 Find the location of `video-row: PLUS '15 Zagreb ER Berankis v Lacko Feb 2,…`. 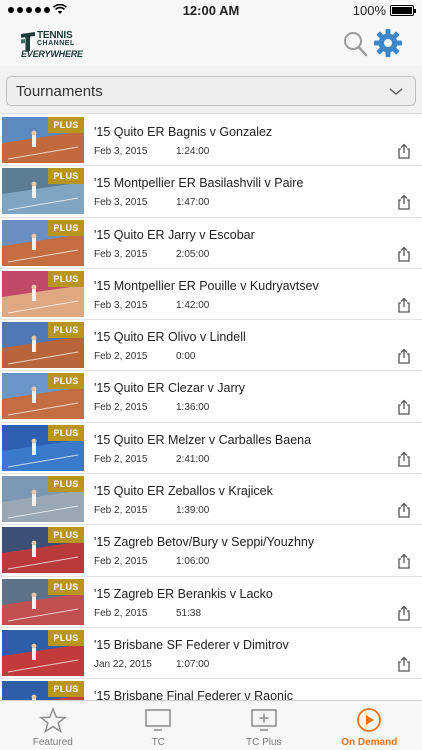

video-row: PLUS '15 Zagreb ER Berankis v Lacko Feb 2,… is located at coordinates (211, 602).